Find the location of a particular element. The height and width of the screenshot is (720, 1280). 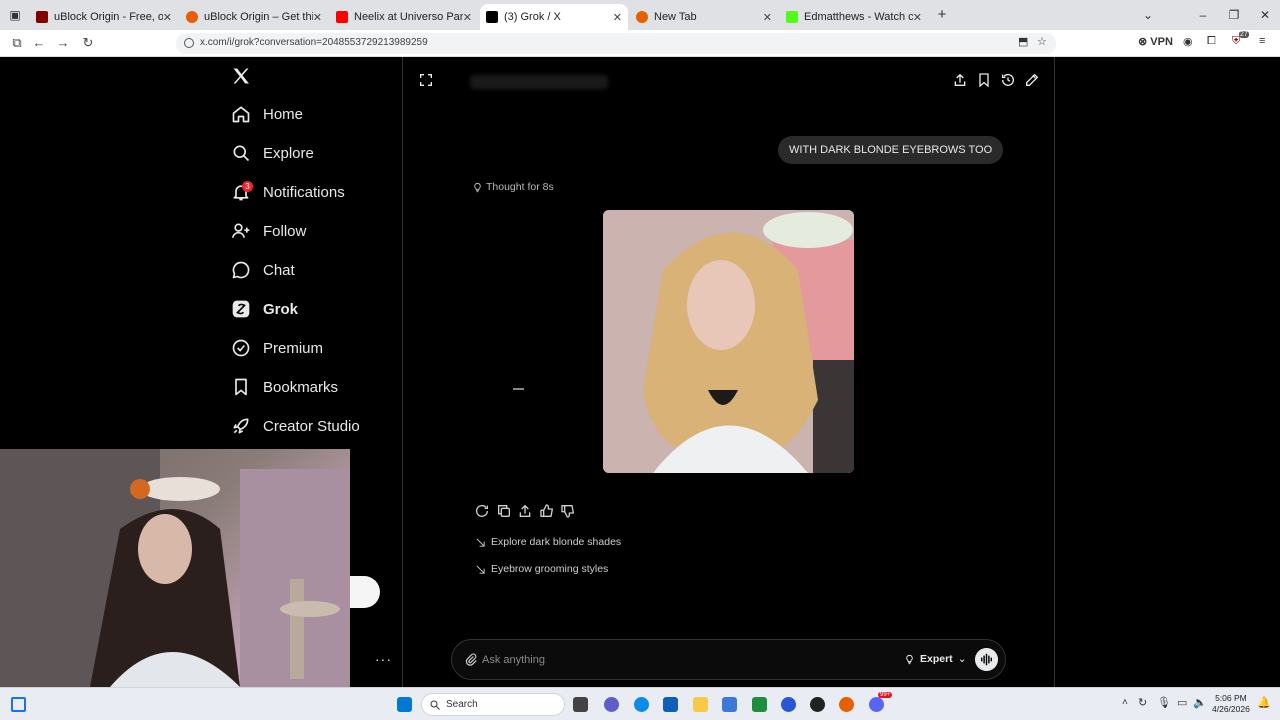

rocket-icon is located at coordinates (241, 426).